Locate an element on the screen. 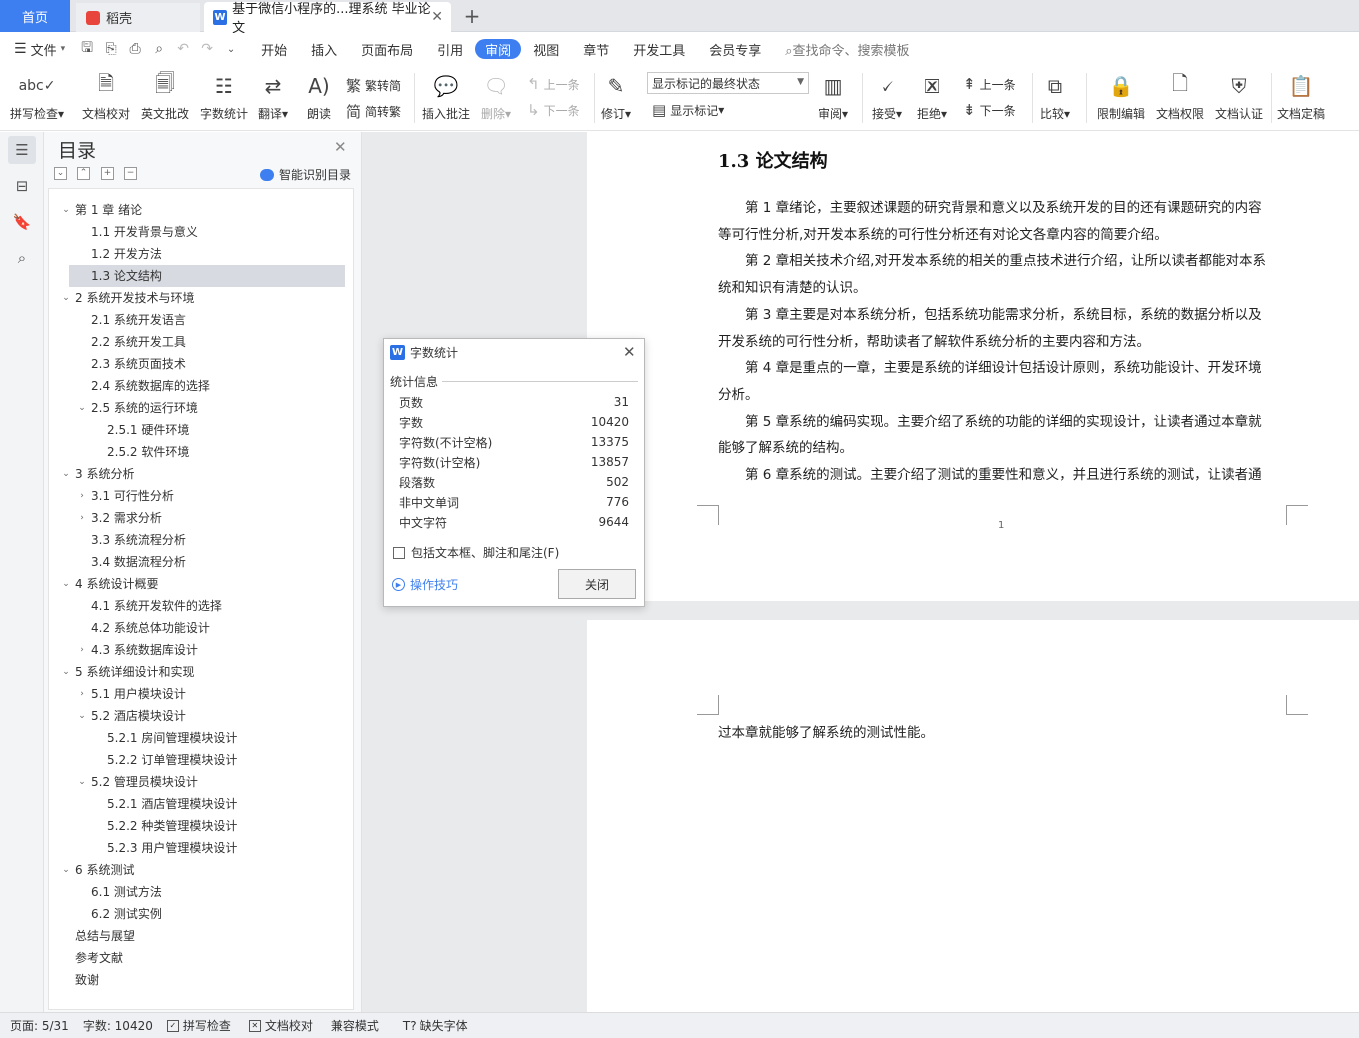 This screenshot has width=1359, height=1038. compat-mode-status: 兼容模式 is located at coordinates (355, 1025).